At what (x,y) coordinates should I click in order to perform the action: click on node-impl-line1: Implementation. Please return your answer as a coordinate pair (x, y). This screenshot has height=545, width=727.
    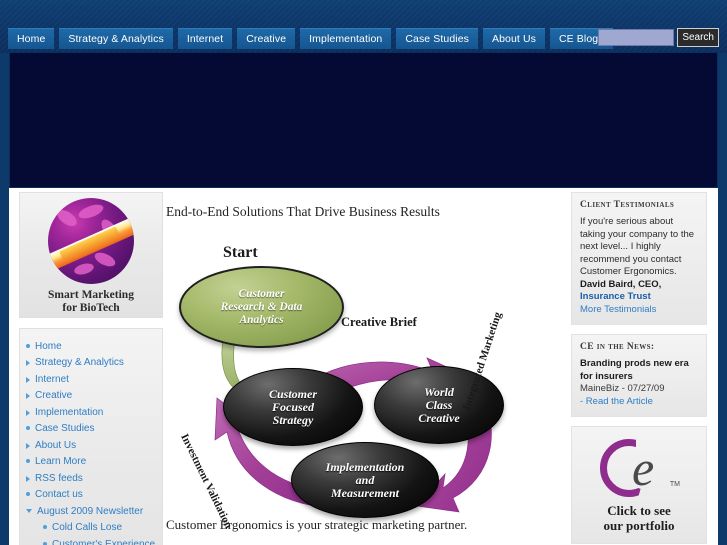
    Looking at the image, I should click on (365, 466).